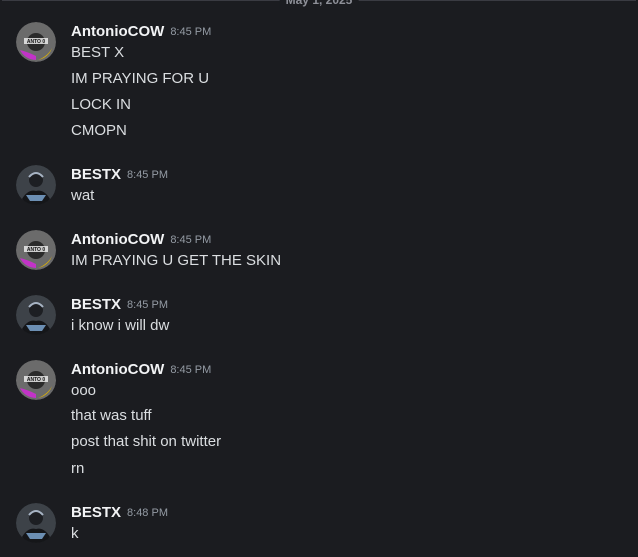 This screenshot has width=638, height=557. What do you see at coordinates (78, 468) in the screenshot?
I see `message-text: rn` at bounding box center [78, 468].